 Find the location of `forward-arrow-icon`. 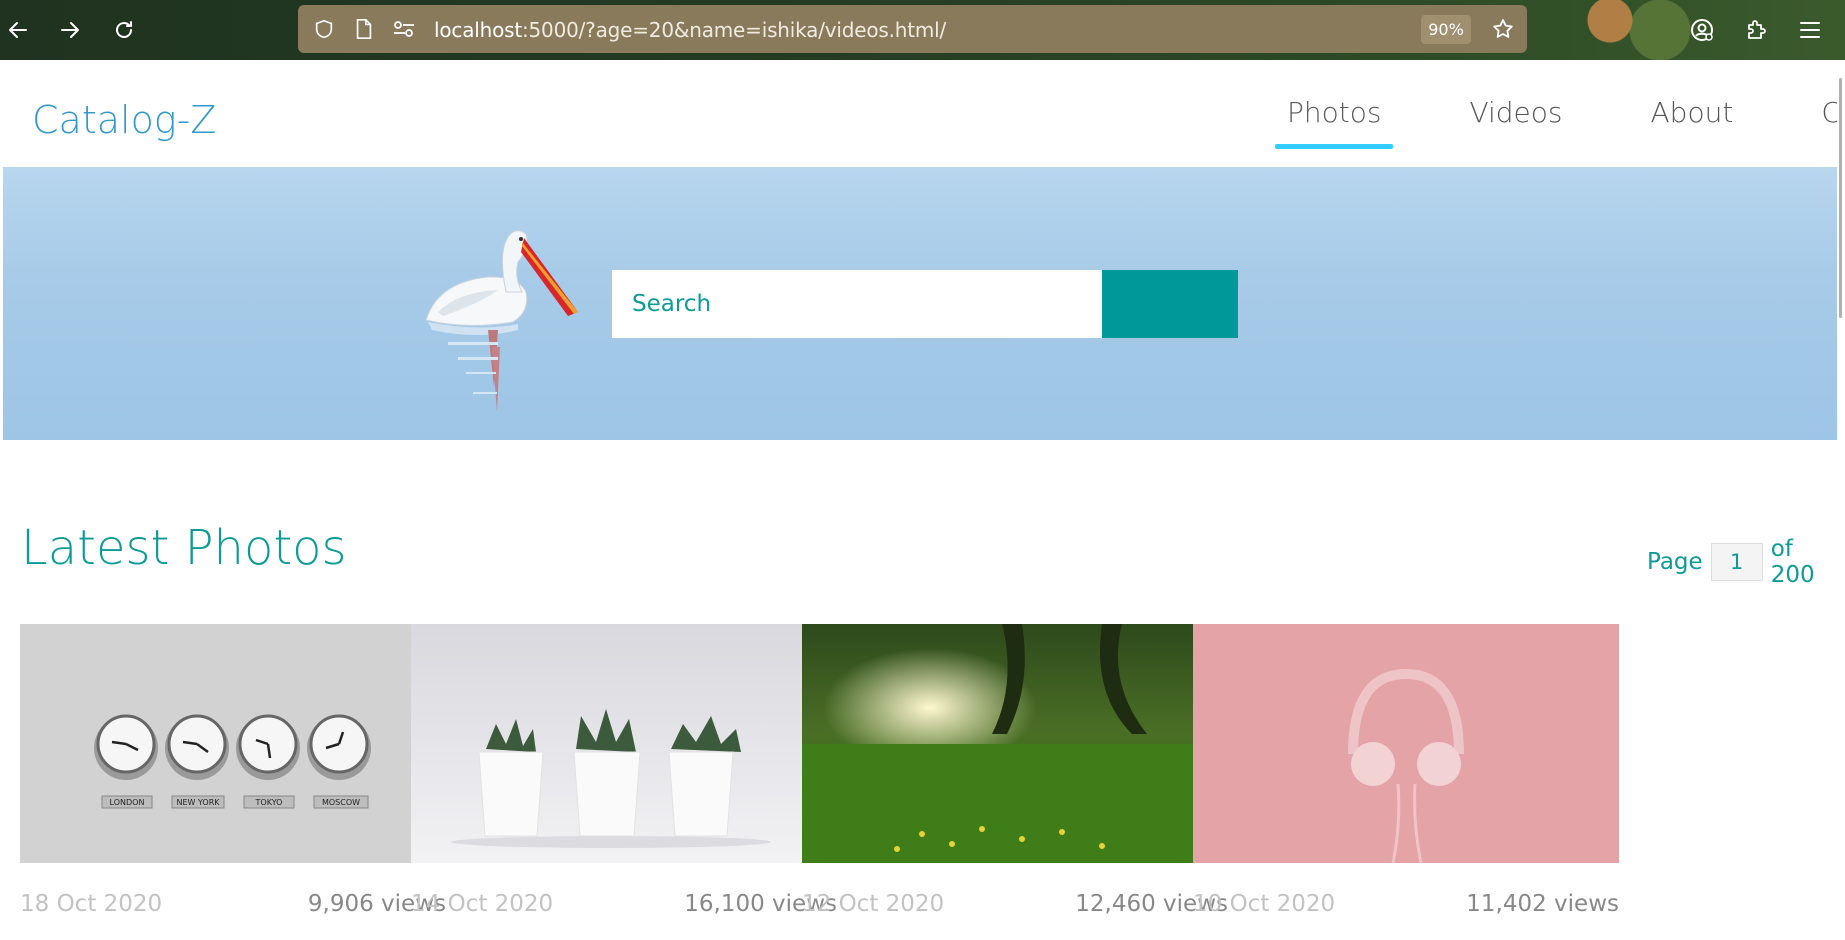

forward-arrow-icon is located at coordinates (70, 30).